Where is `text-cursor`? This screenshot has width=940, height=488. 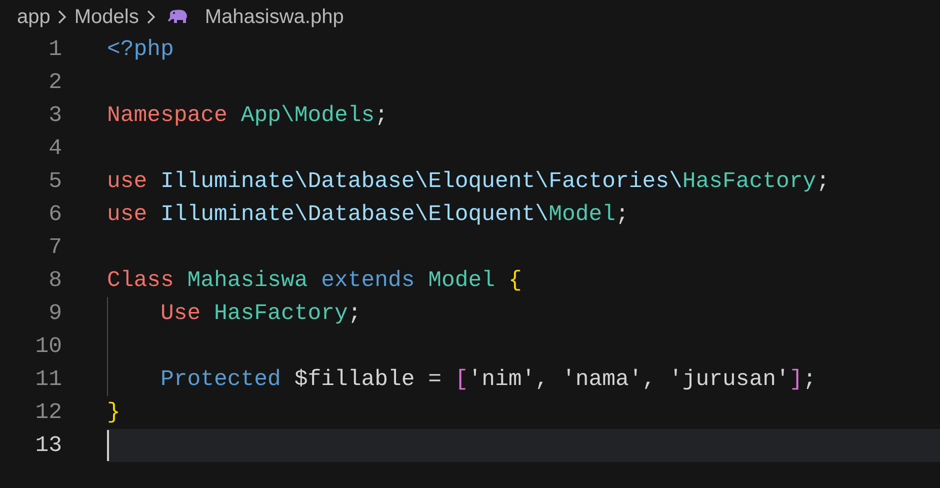 text-cursor is located at coordinates (108, 445).